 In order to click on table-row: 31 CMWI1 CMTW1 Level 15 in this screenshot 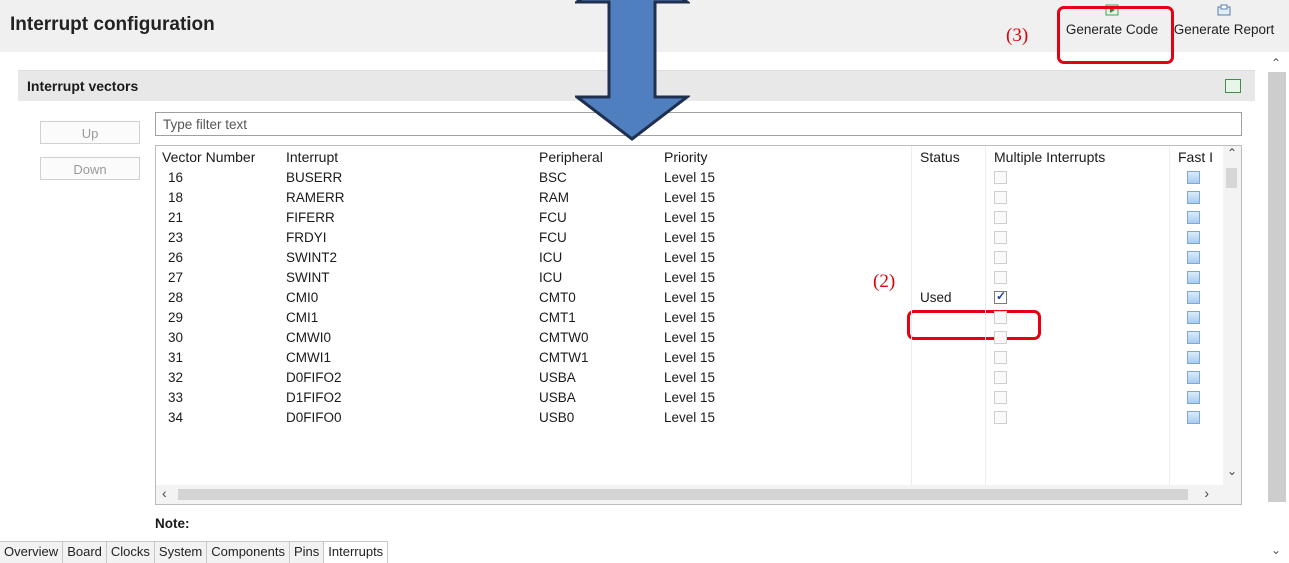, I will do `click(690, 358)`.